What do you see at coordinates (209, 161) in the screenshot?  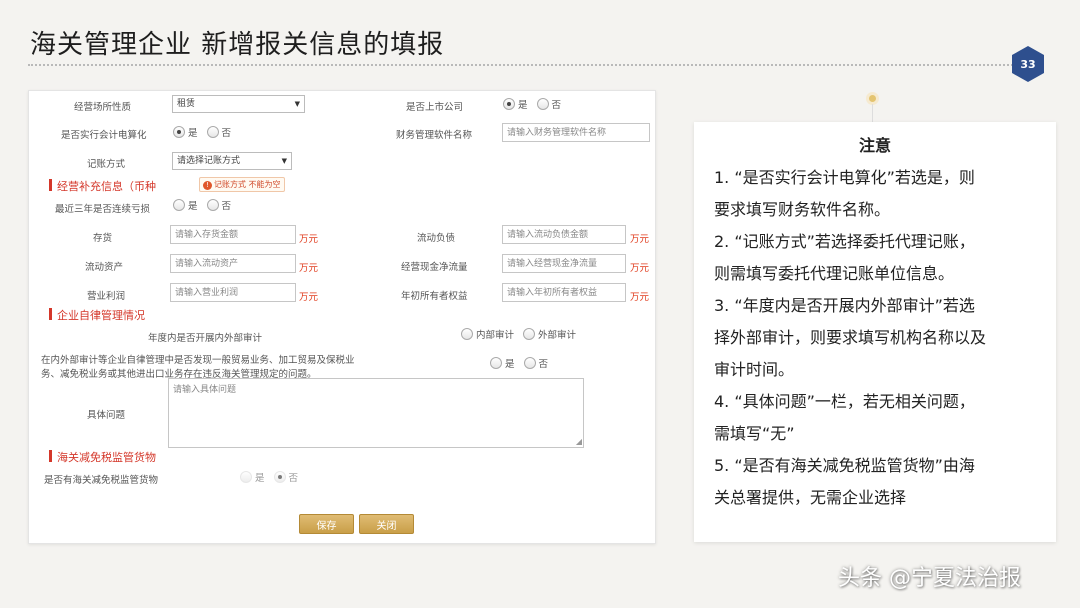 I see `bookkeeping-value: 请选择记账方式` at bounding box center [209, 161].